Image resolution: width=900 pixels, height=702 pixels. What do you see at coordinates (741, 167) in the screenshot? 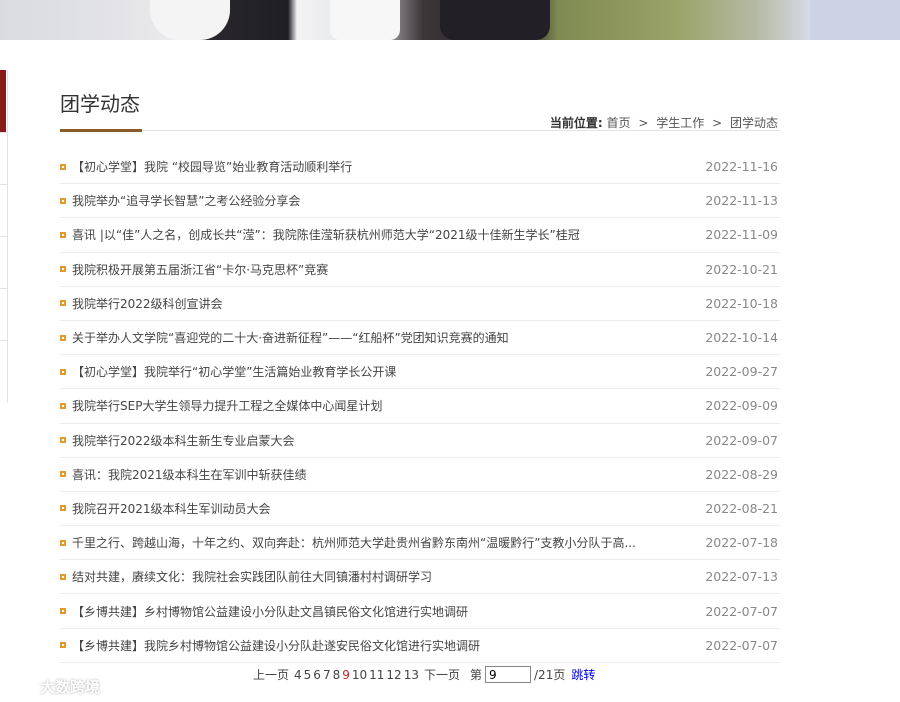
I see `news-date: 2022-11-16` at bounding box center [741, 167].